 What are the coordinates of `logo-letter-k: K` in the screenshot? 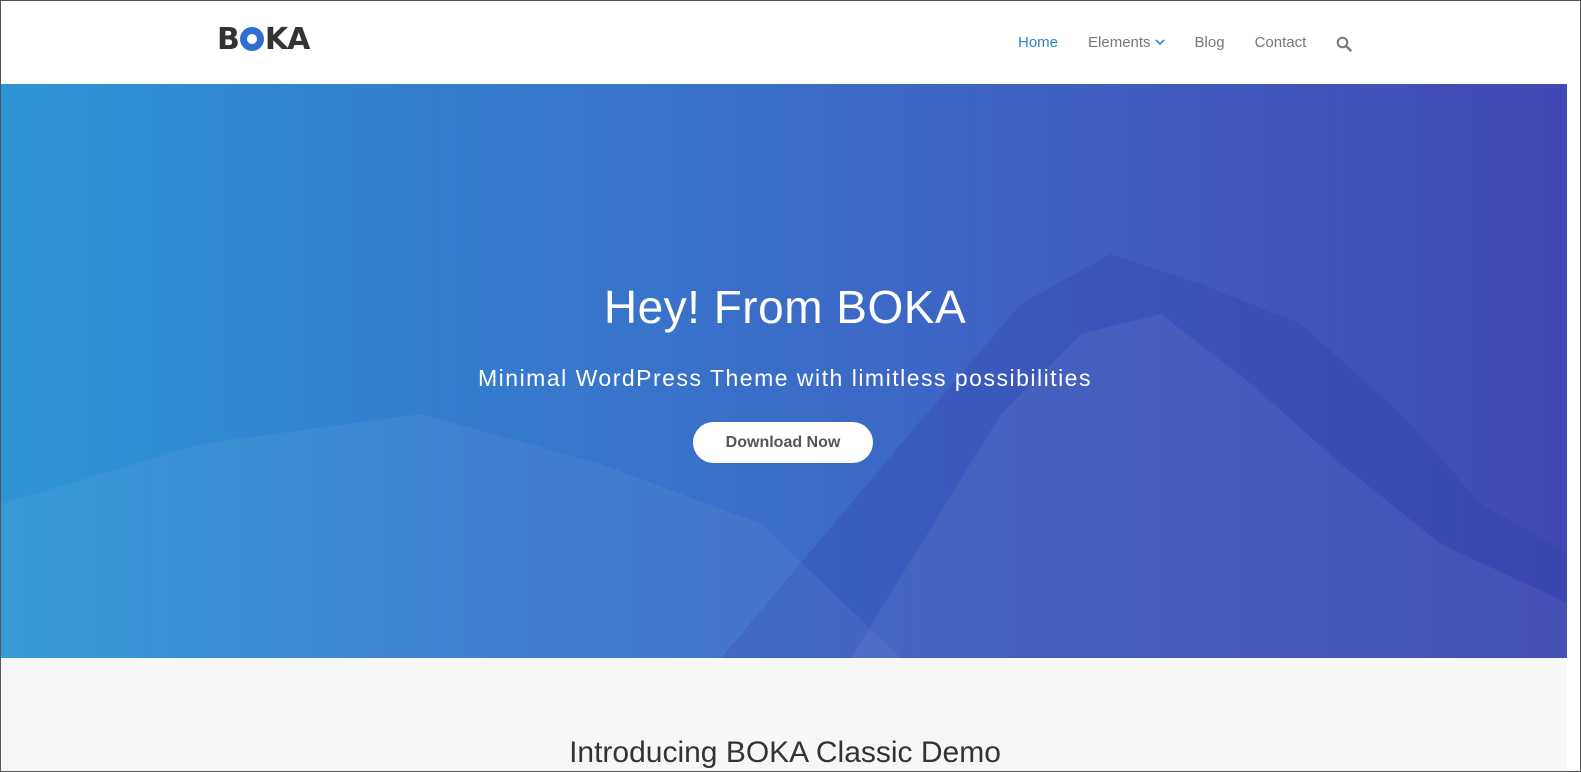 It's located at (276, 39).